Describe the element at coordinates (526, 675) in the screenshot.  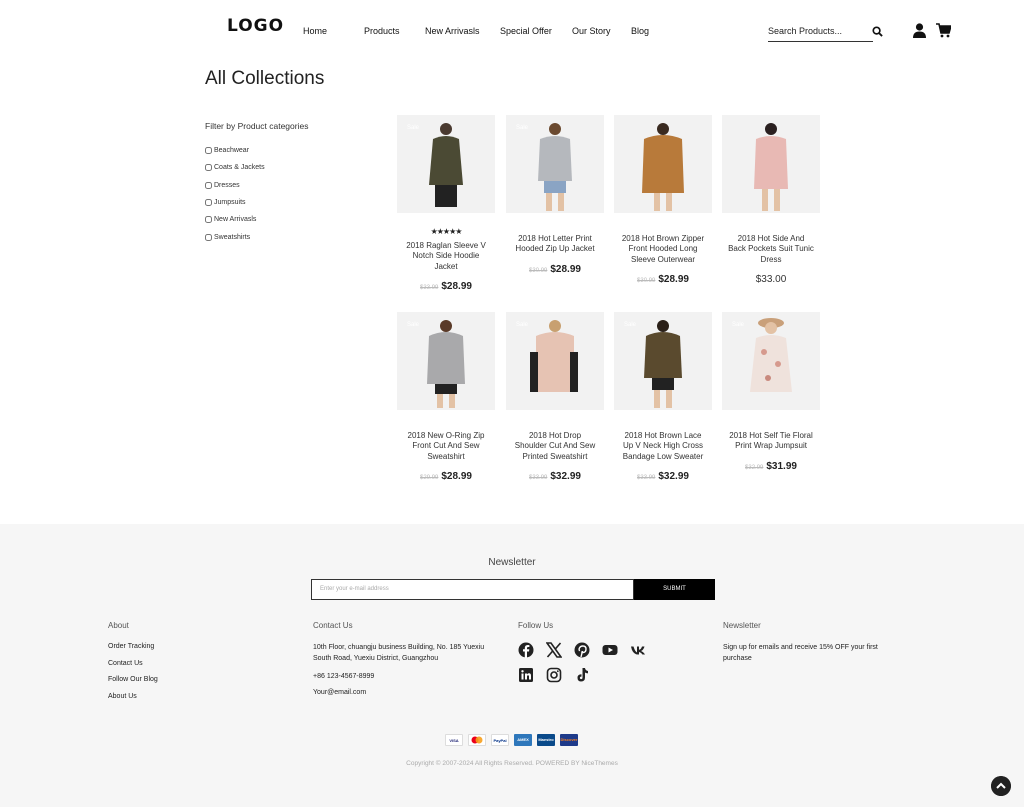
I see `linkedin-icon` at that location.